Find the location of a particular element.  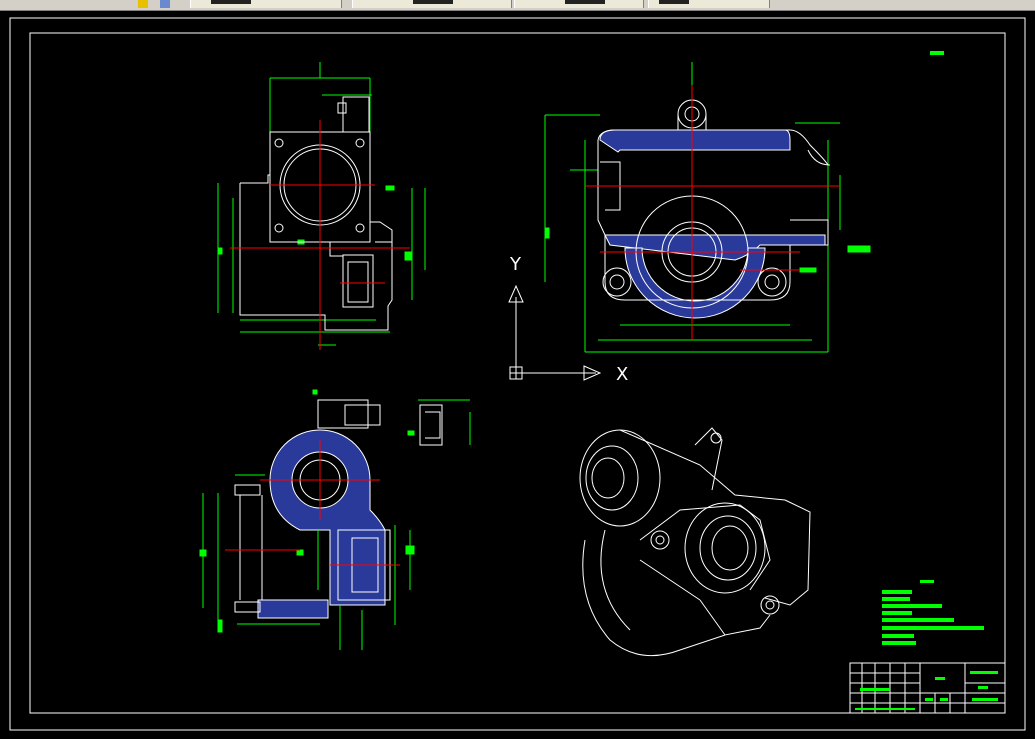

title-block-text is located at coordinates (926, 690).